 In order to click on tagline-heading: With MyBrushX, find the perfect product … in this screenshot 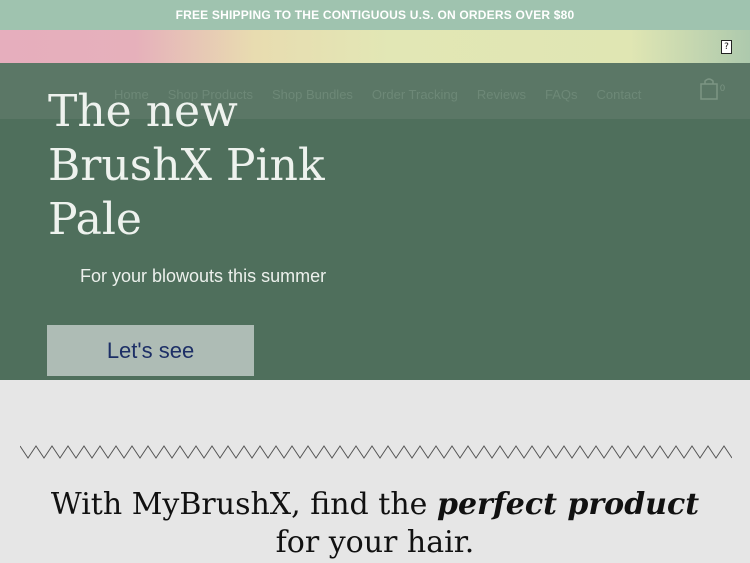, I will do `click(375, 524)`.